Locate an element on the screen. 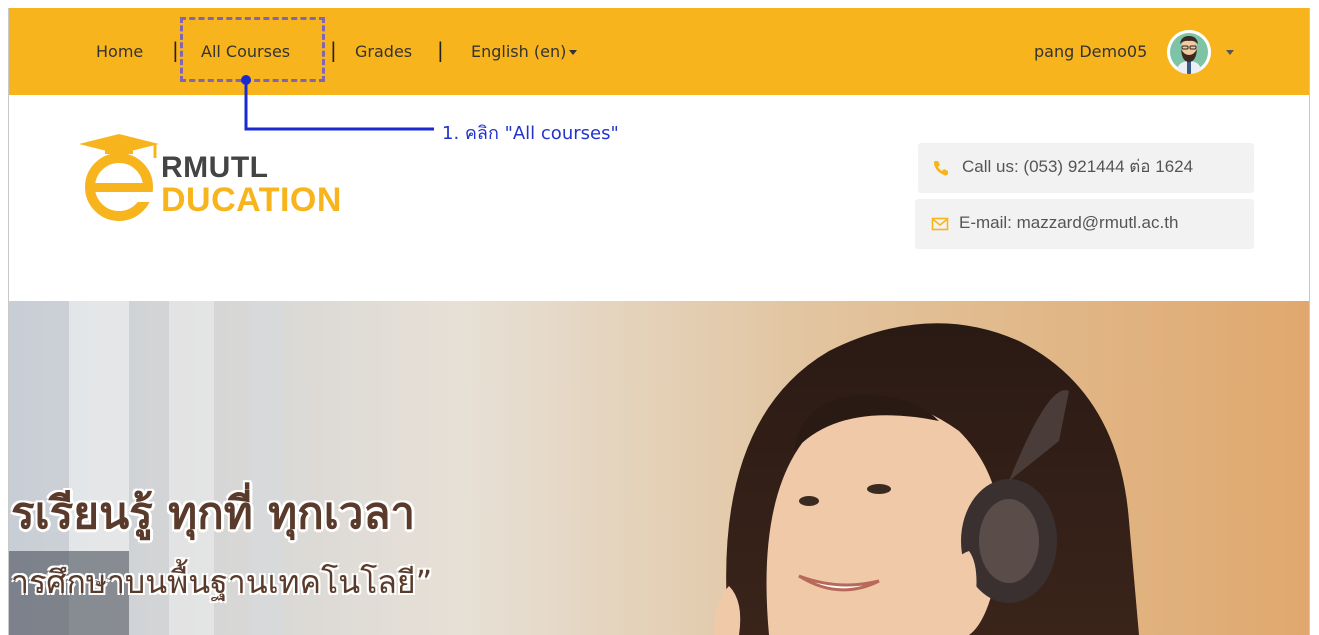  hero-headline: รเรียนรู้ ทุกที่ ทุกเวลา is located at coordinates (213, 513).